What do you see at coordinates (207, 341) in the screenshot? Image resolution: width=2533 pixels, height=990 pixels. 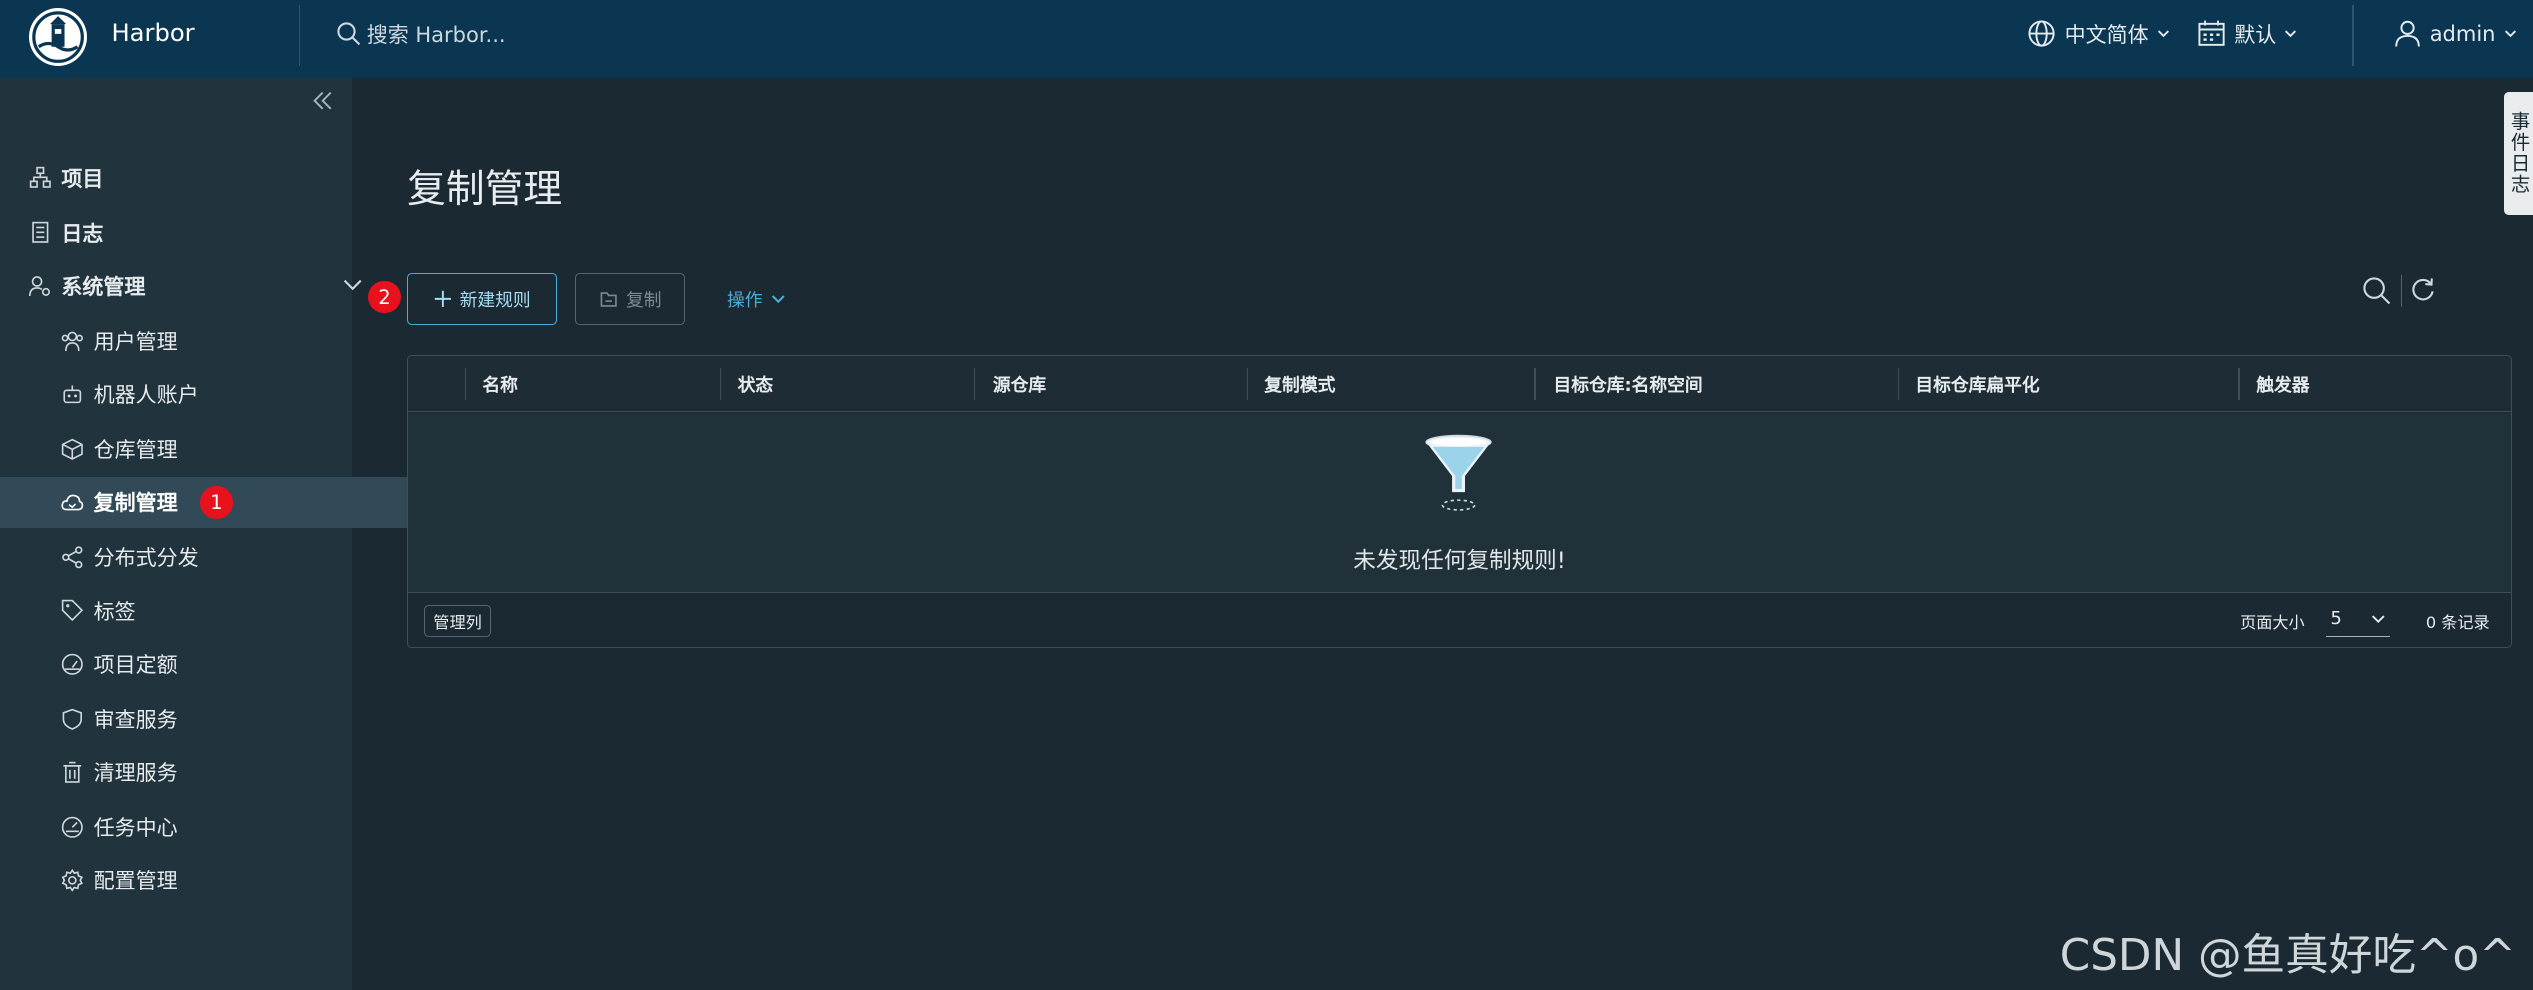 I see `sidebar-item-users: 用户管理` at bounding box center [207, 341].